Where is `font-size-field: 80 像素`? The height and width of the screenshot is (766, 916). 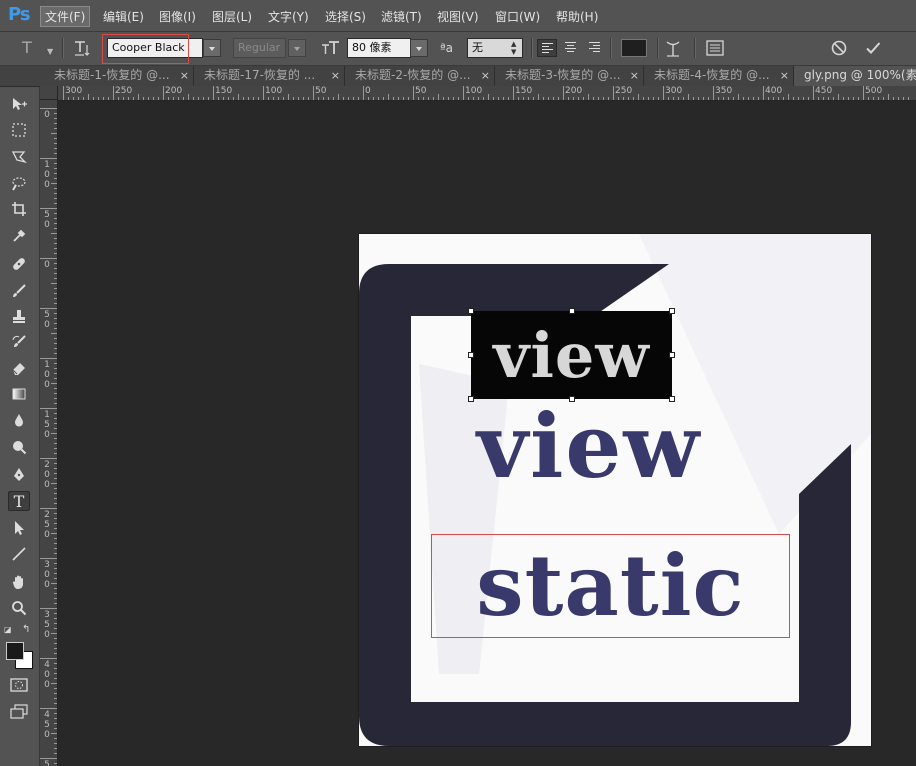 font-size-field: 80 像素 is located at coordinates (379, 48).